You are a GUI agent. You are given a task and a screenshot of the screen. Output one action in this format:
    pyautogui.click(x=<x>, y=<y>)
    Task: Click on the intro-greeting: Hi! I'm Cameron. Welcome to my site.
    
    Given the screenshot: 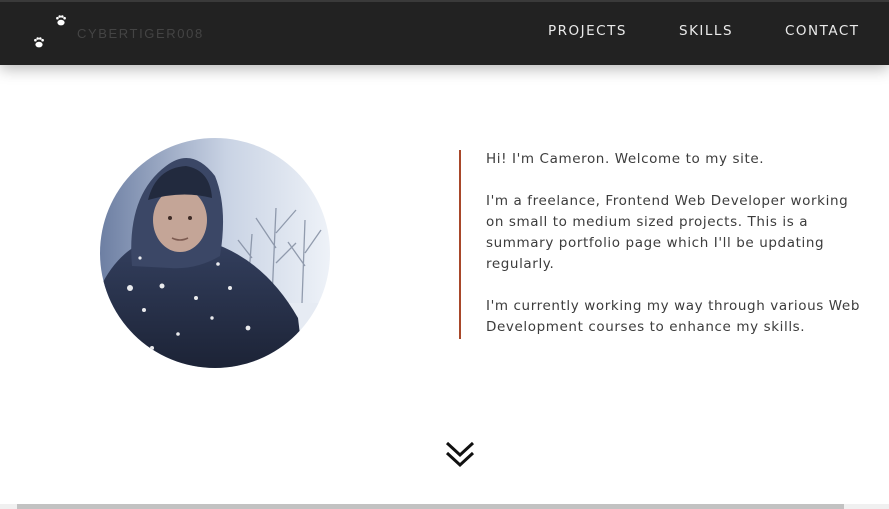 What is the action you would take?
    pyautogui.click(x=625, y=159)
    